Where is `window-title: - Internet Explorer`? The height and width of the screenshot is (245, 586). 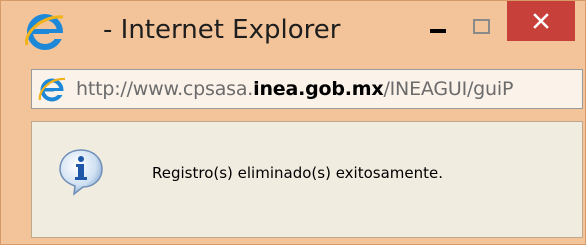 window-title: - Internet Explorer is located at coordinates (222, 30).